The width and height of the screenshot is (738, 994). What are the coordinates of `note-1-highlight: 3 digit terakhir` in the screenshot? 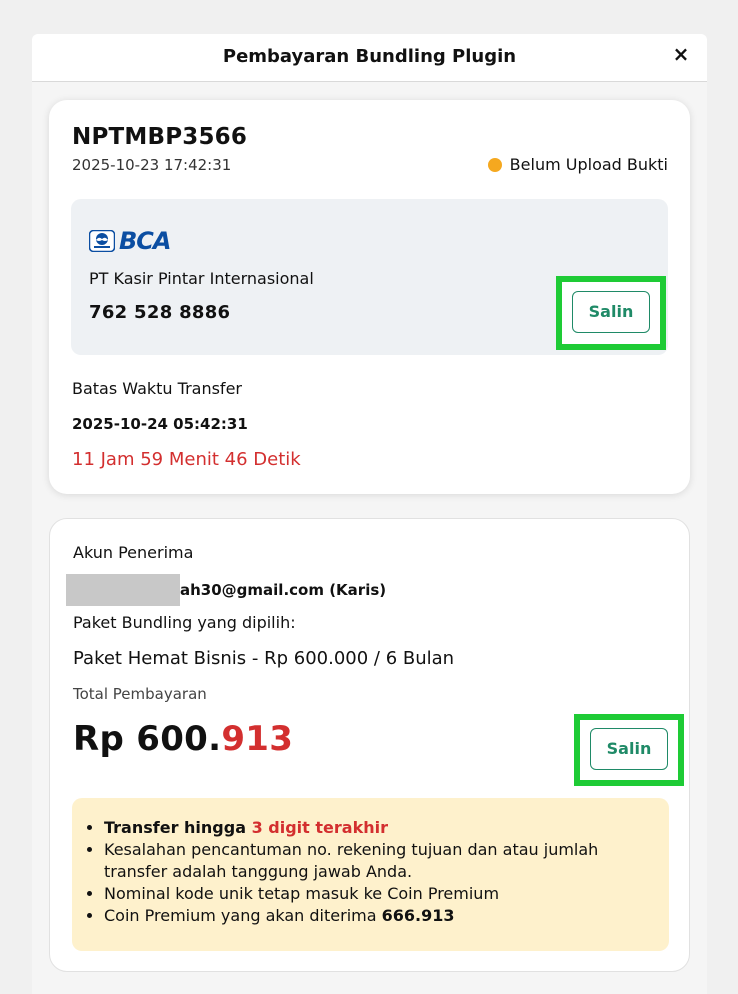 It's located at (319, 827).